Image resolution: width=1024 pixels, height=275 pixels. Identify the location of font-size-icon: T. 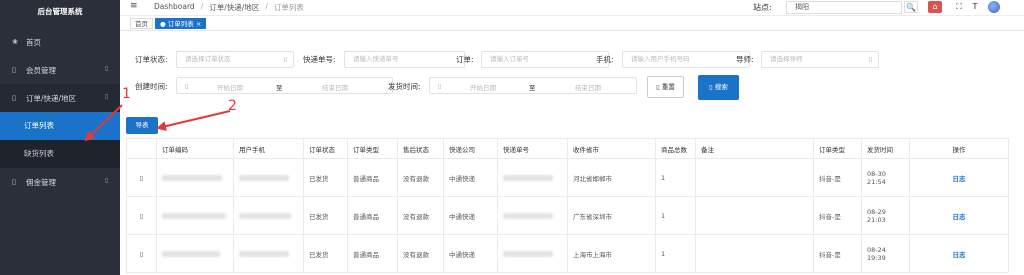
(975, 7).